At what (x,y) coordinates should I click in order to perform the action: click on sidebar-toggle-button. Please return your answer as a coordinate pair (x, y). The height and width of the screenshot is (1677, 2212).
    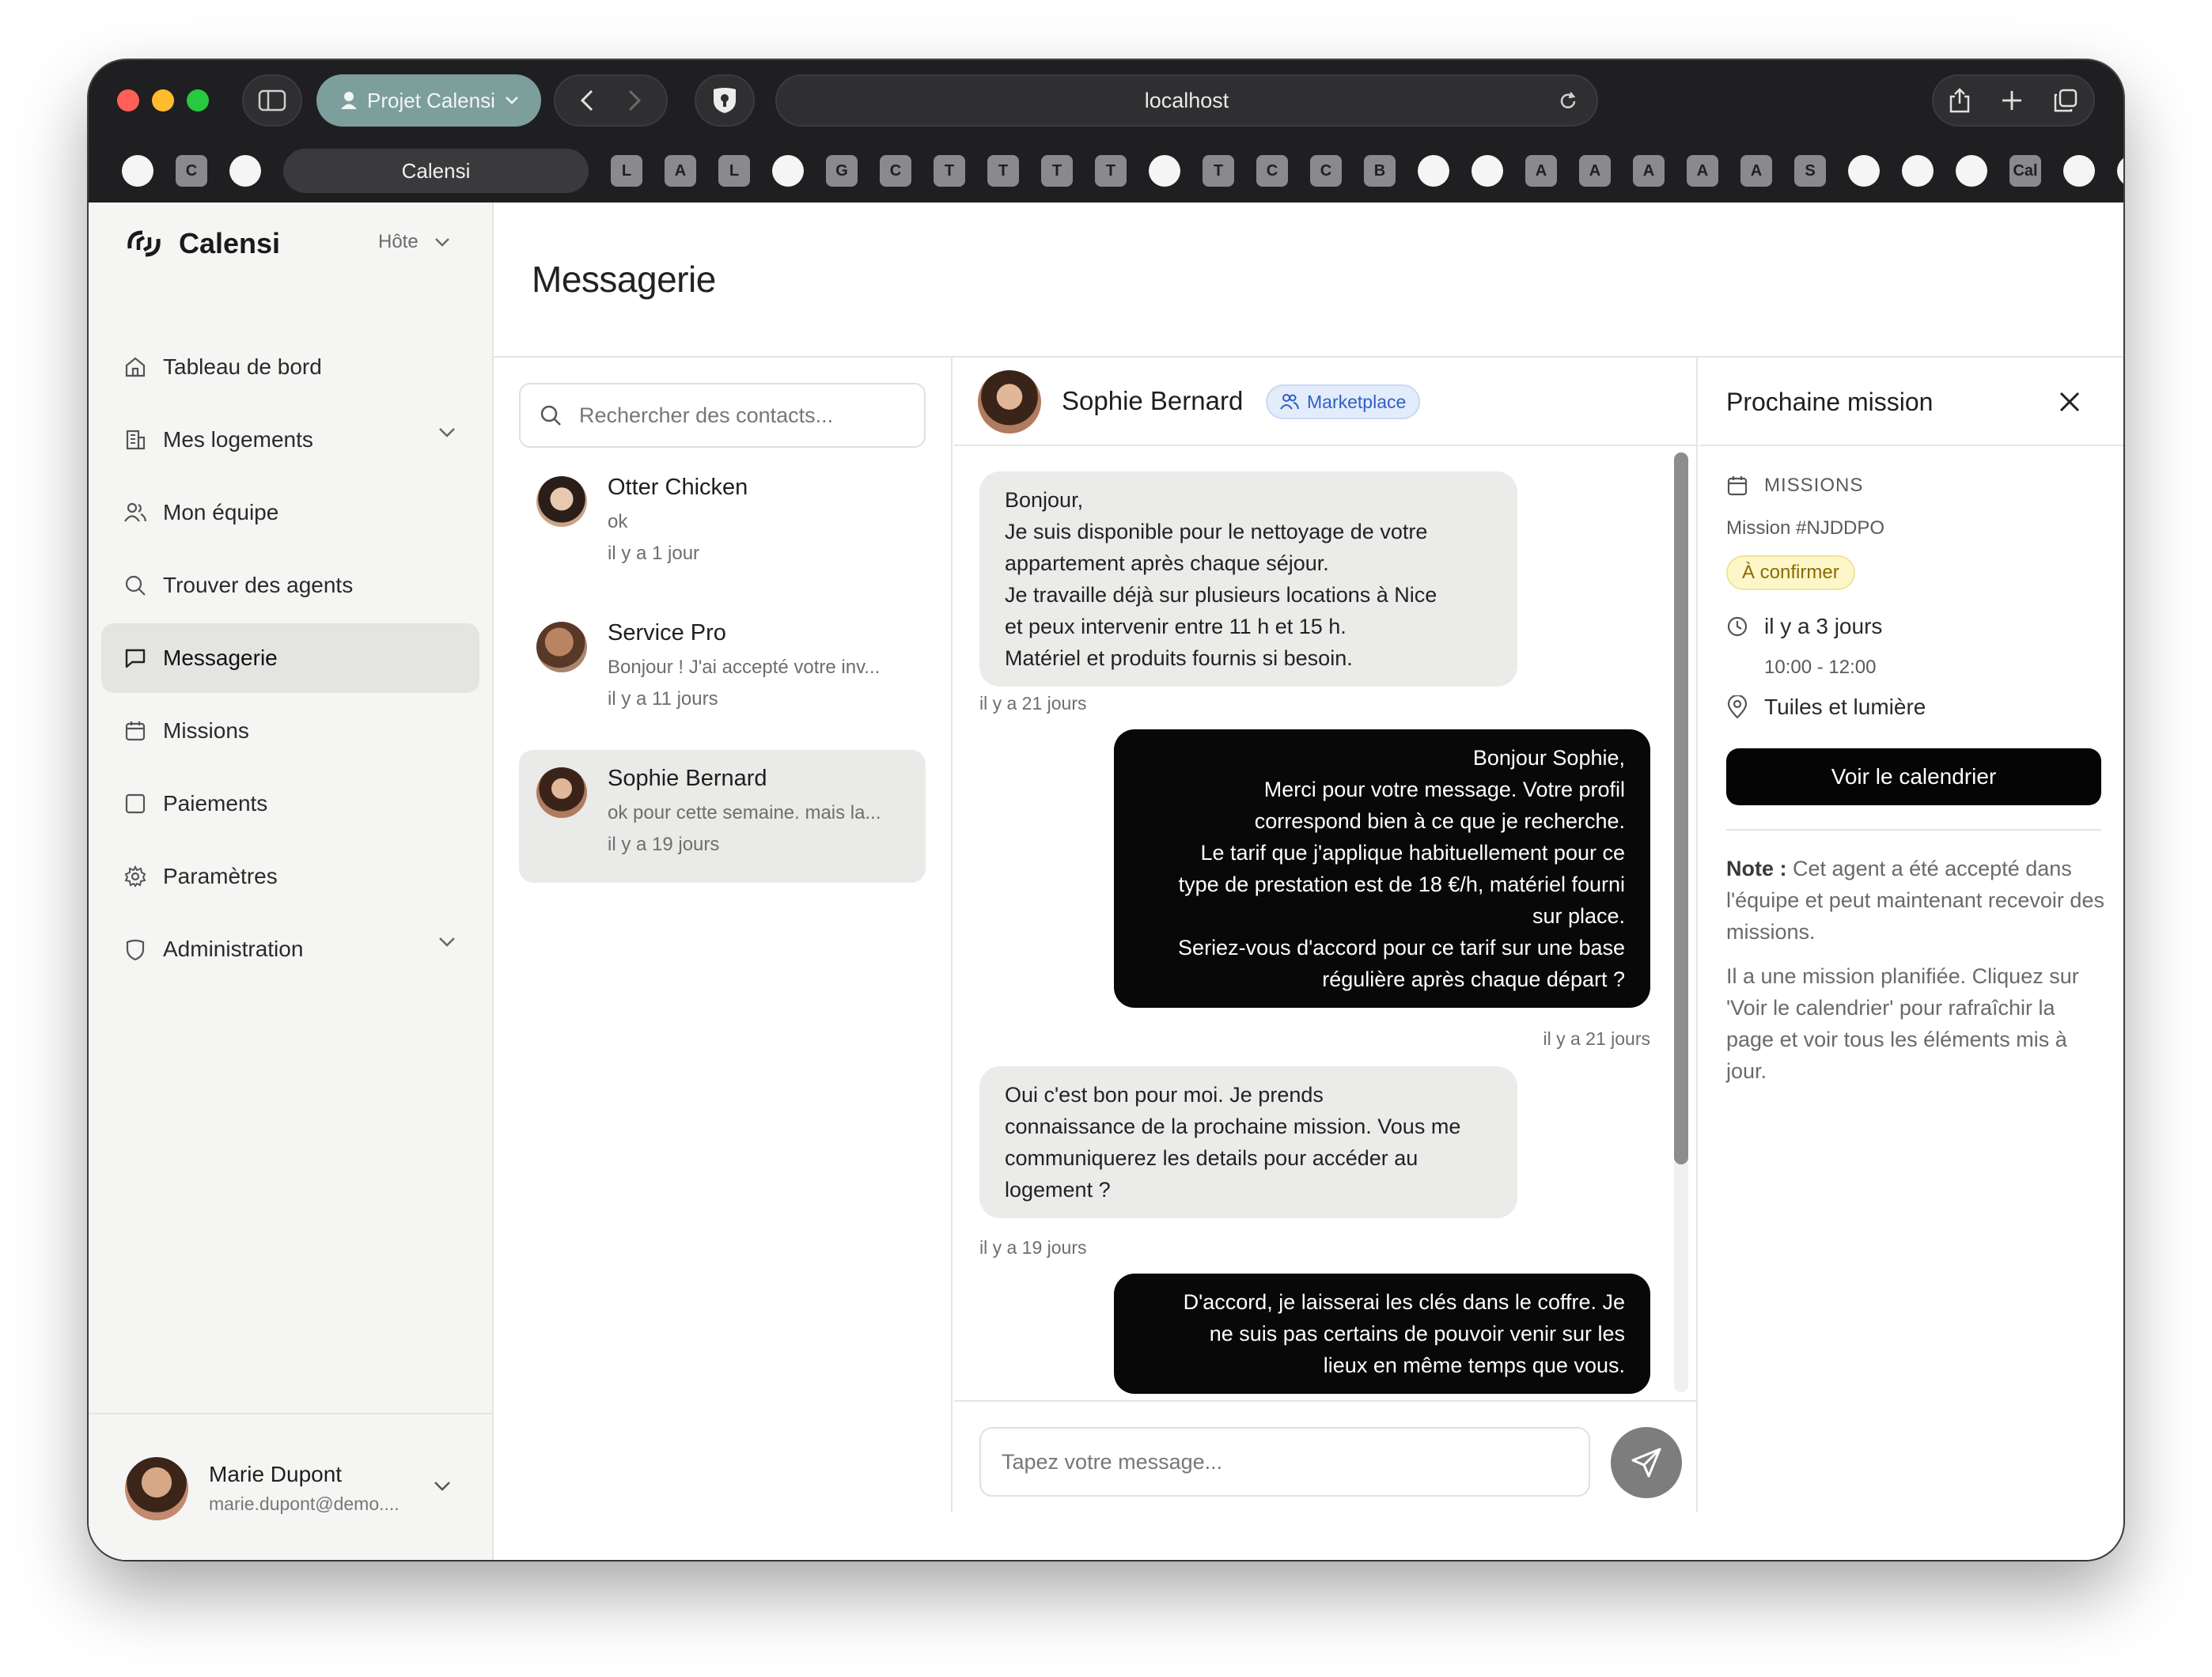
    Looking at the image, I should click on (272, 100).